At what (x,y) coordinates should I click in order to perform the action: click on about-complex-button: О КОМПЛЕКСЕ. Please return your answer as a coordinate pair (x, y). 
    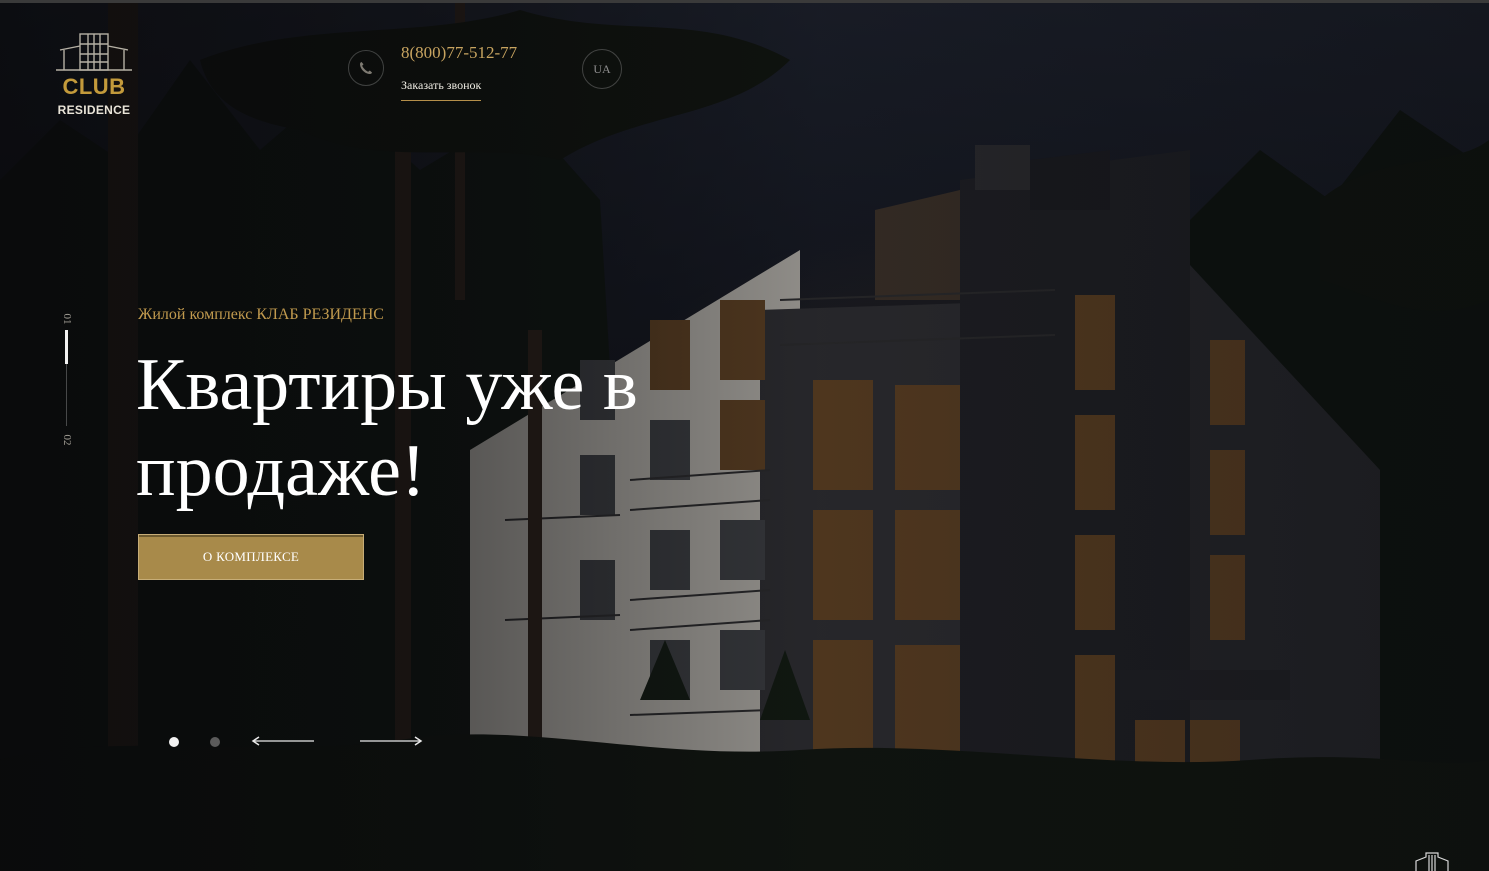
    Looking at the image, I should click on (251, 557).